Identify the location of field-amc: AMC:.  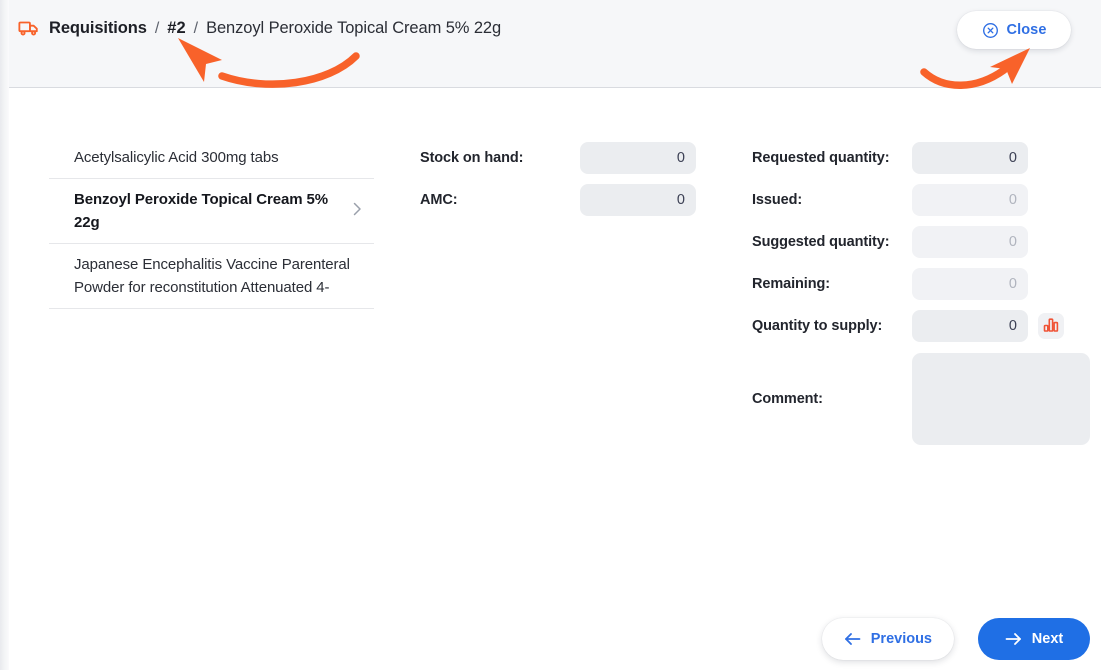
(558, 200).